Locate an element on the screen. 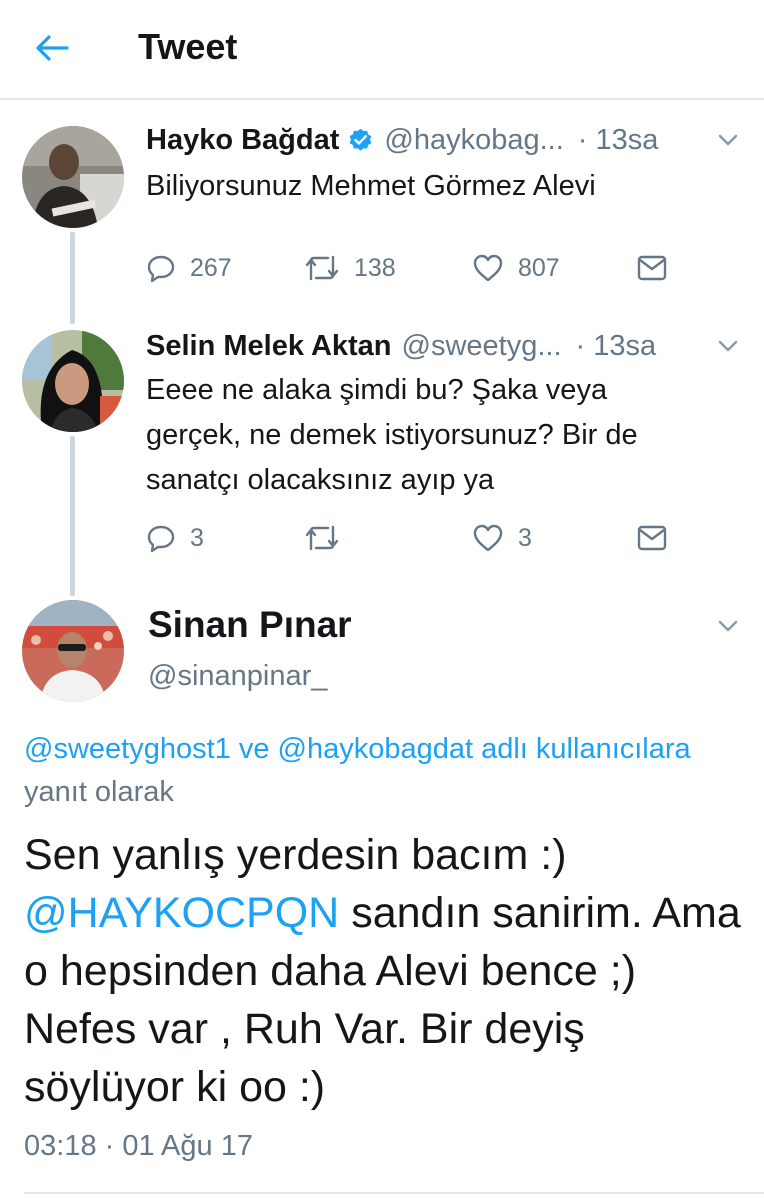 Image resolution: width=764 pixels, height=1200 pixels. reply-button: 267 is located at coordinates (189, 268).